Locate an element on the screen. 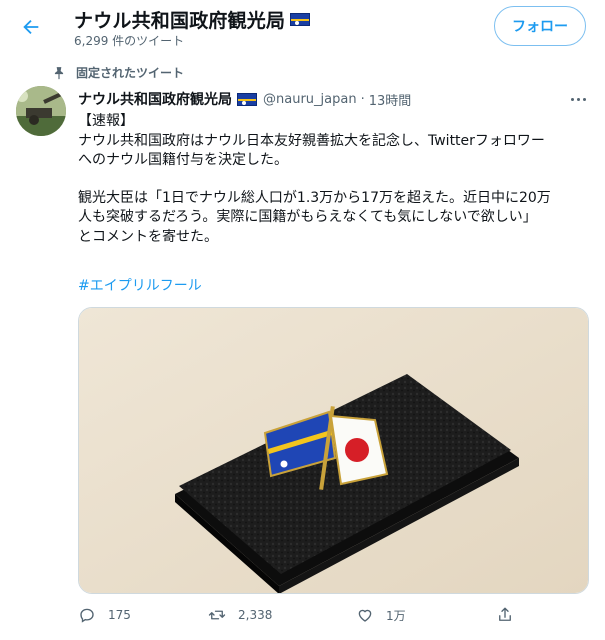  tweet-time: 13時間 is located at coordinates (390, 99).